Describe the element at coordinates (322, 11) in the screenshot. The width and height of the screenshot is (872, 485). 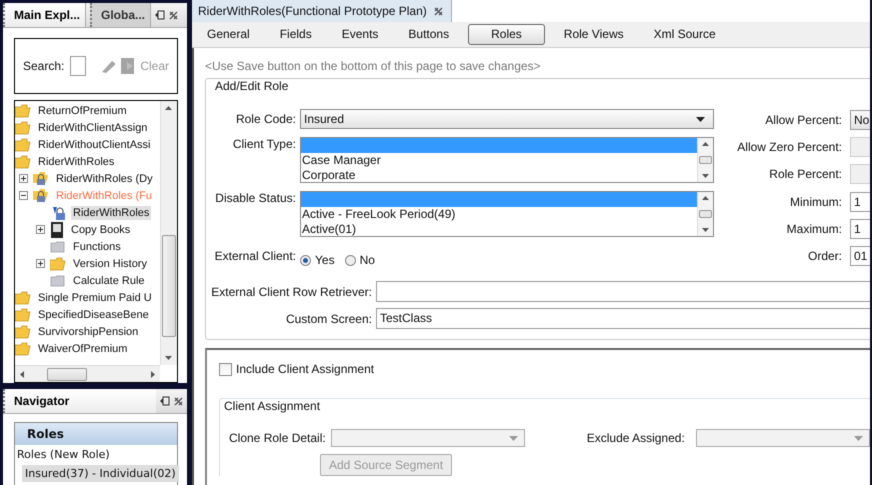
I see `document-tab: RiderWithRoles(Functional Prototype Plan)` at that location.